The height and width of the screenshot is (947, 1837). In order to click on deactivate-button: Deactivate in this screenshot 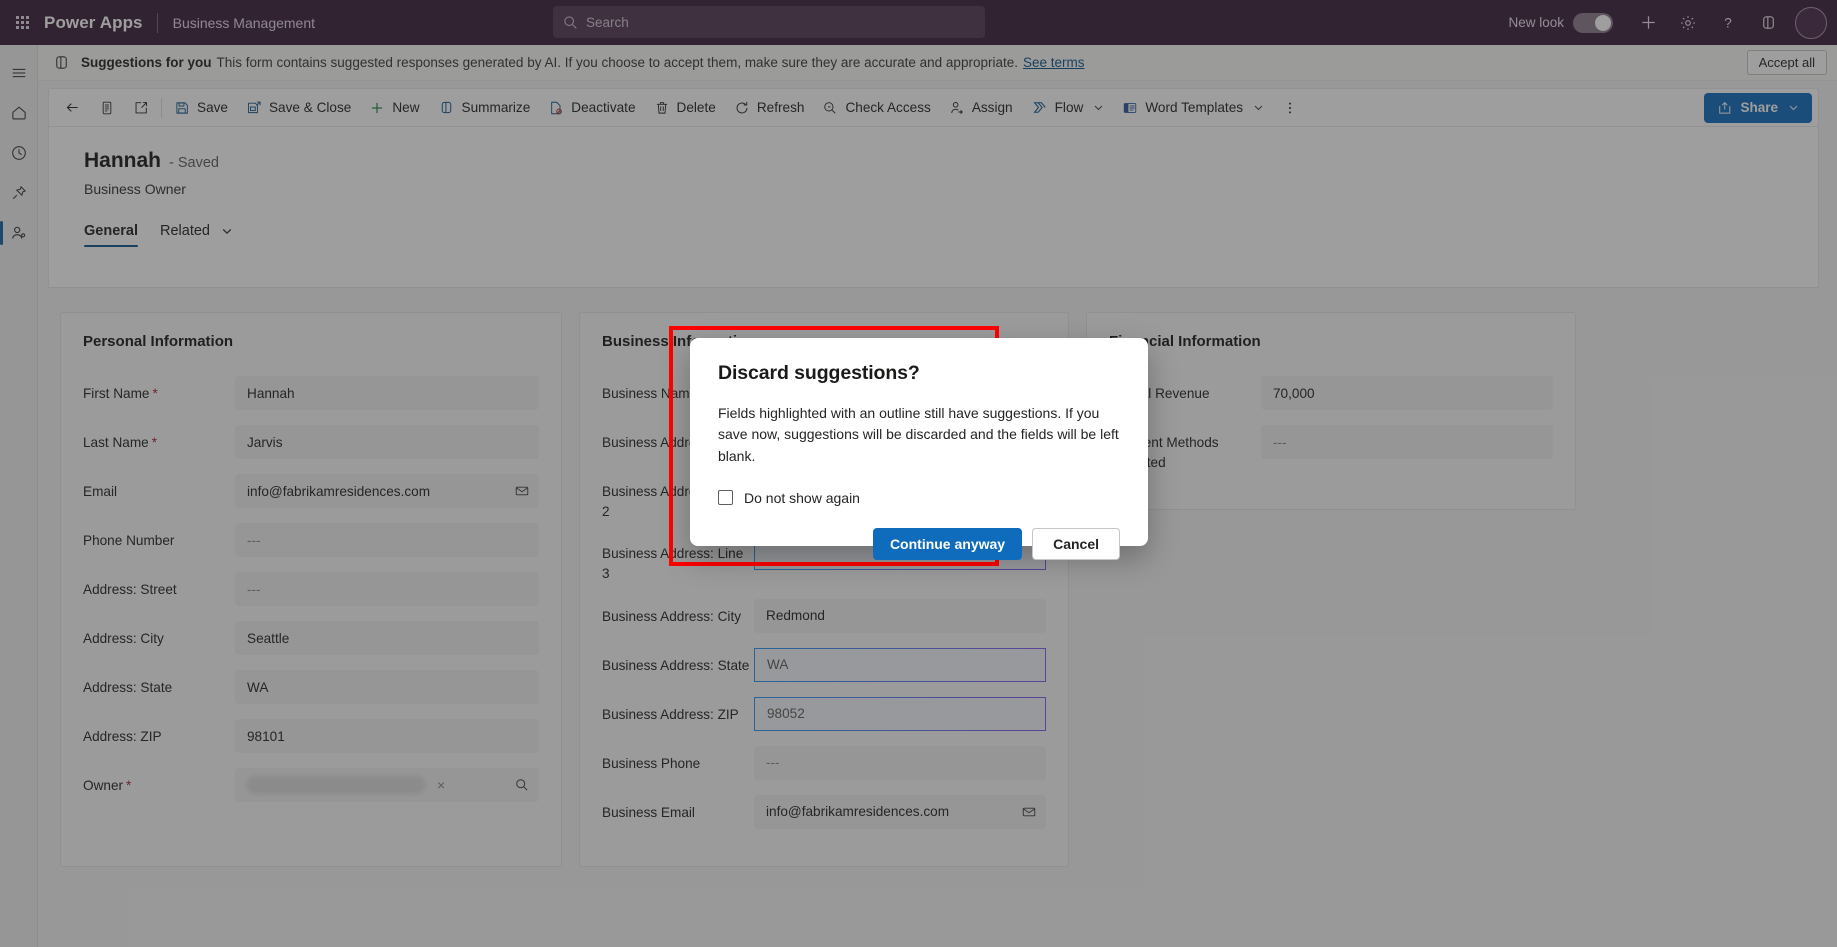, I will do `click(591, 108)`.